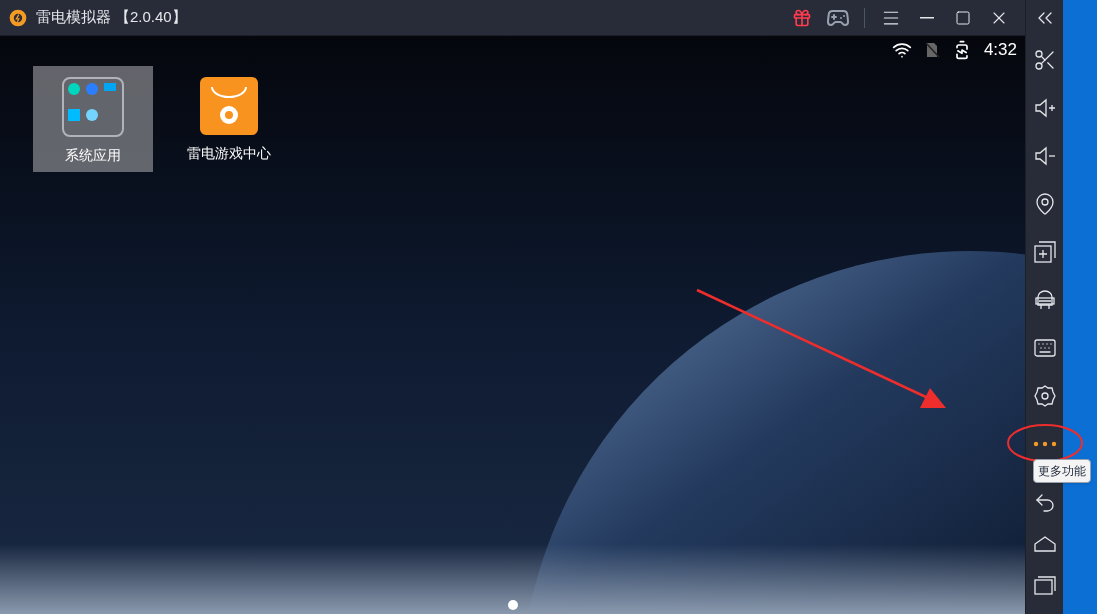  I want to click on tooltip: 更多功能, so click(1062, 471).